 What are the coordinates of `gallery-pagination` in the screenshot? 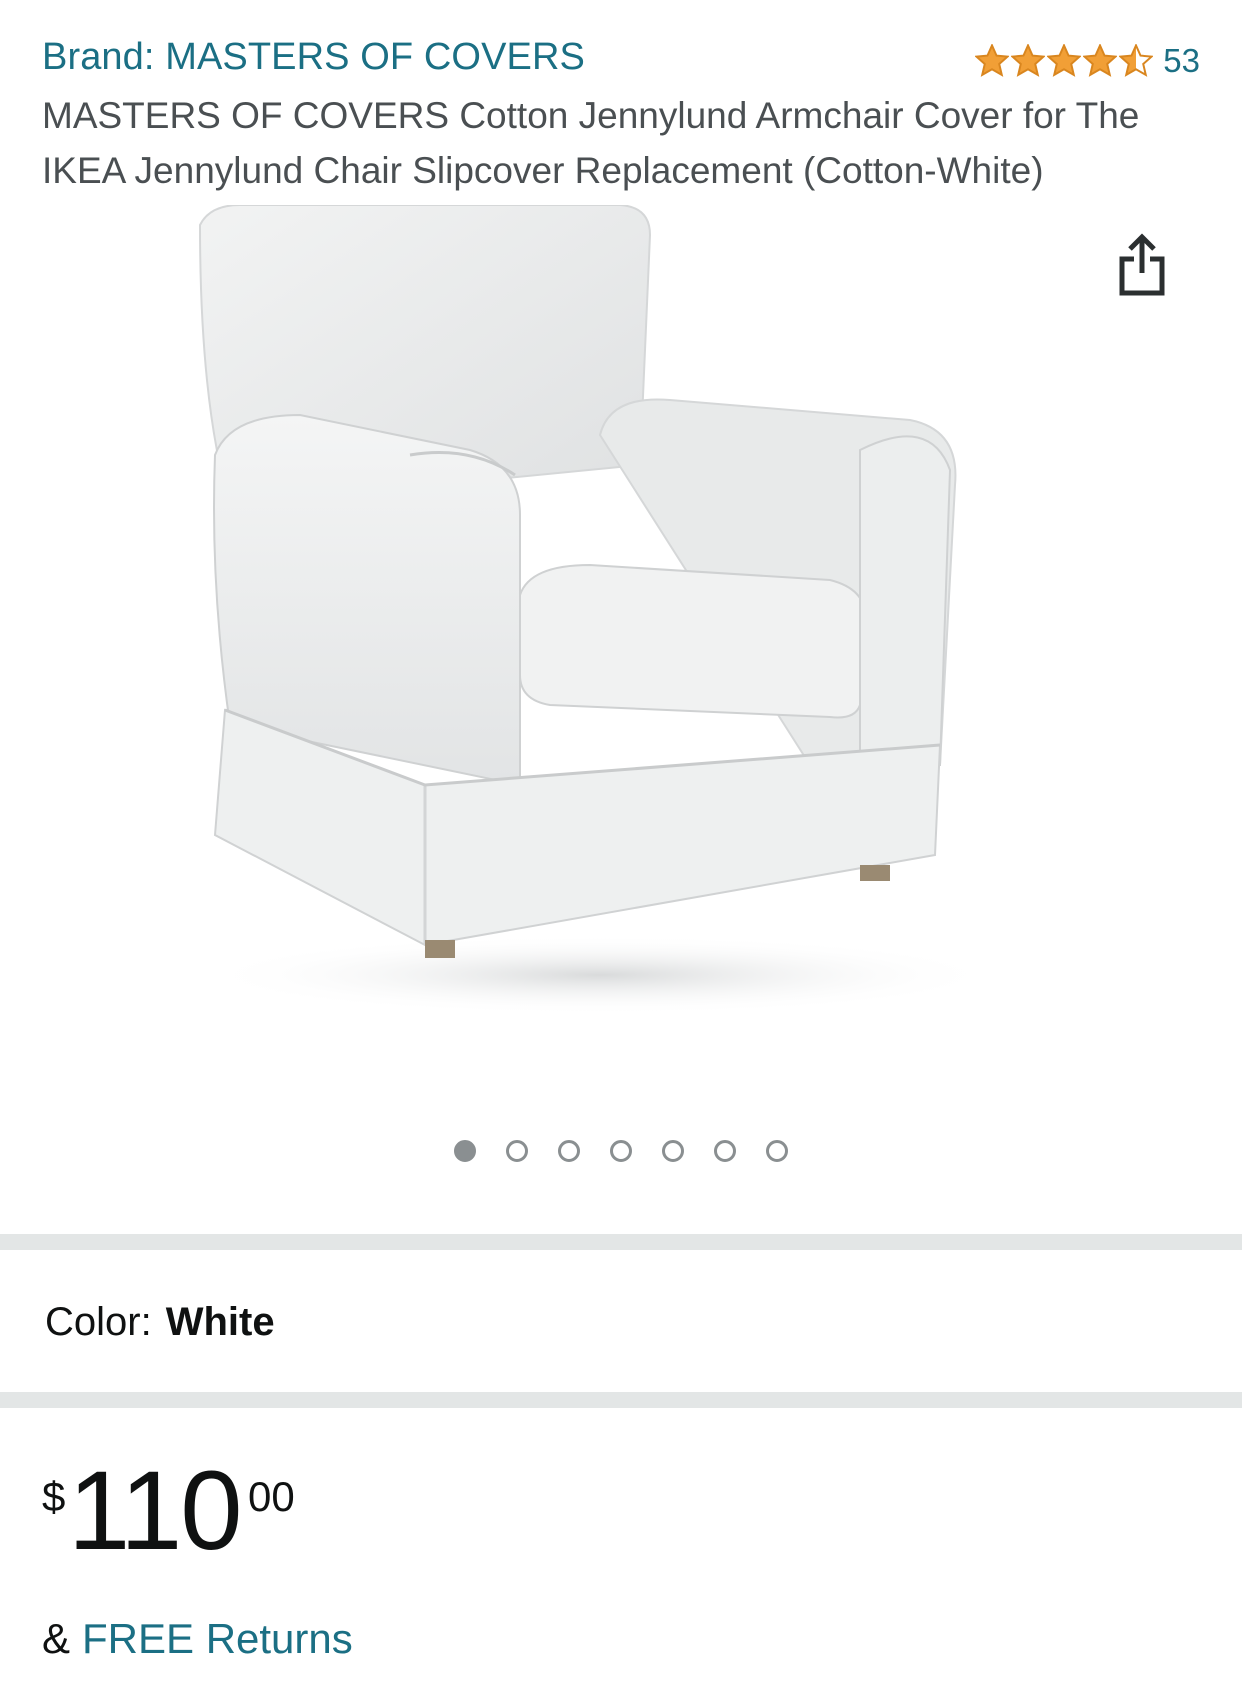 It's located at (621, 1151).